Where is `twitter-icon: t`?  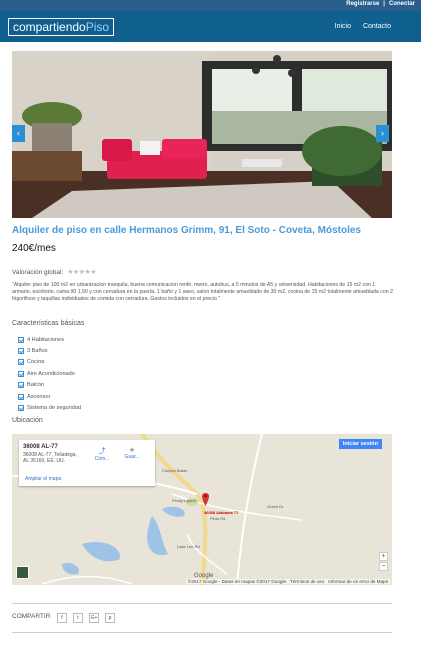 twitter-icon: t is located at coordinates (78, 618).